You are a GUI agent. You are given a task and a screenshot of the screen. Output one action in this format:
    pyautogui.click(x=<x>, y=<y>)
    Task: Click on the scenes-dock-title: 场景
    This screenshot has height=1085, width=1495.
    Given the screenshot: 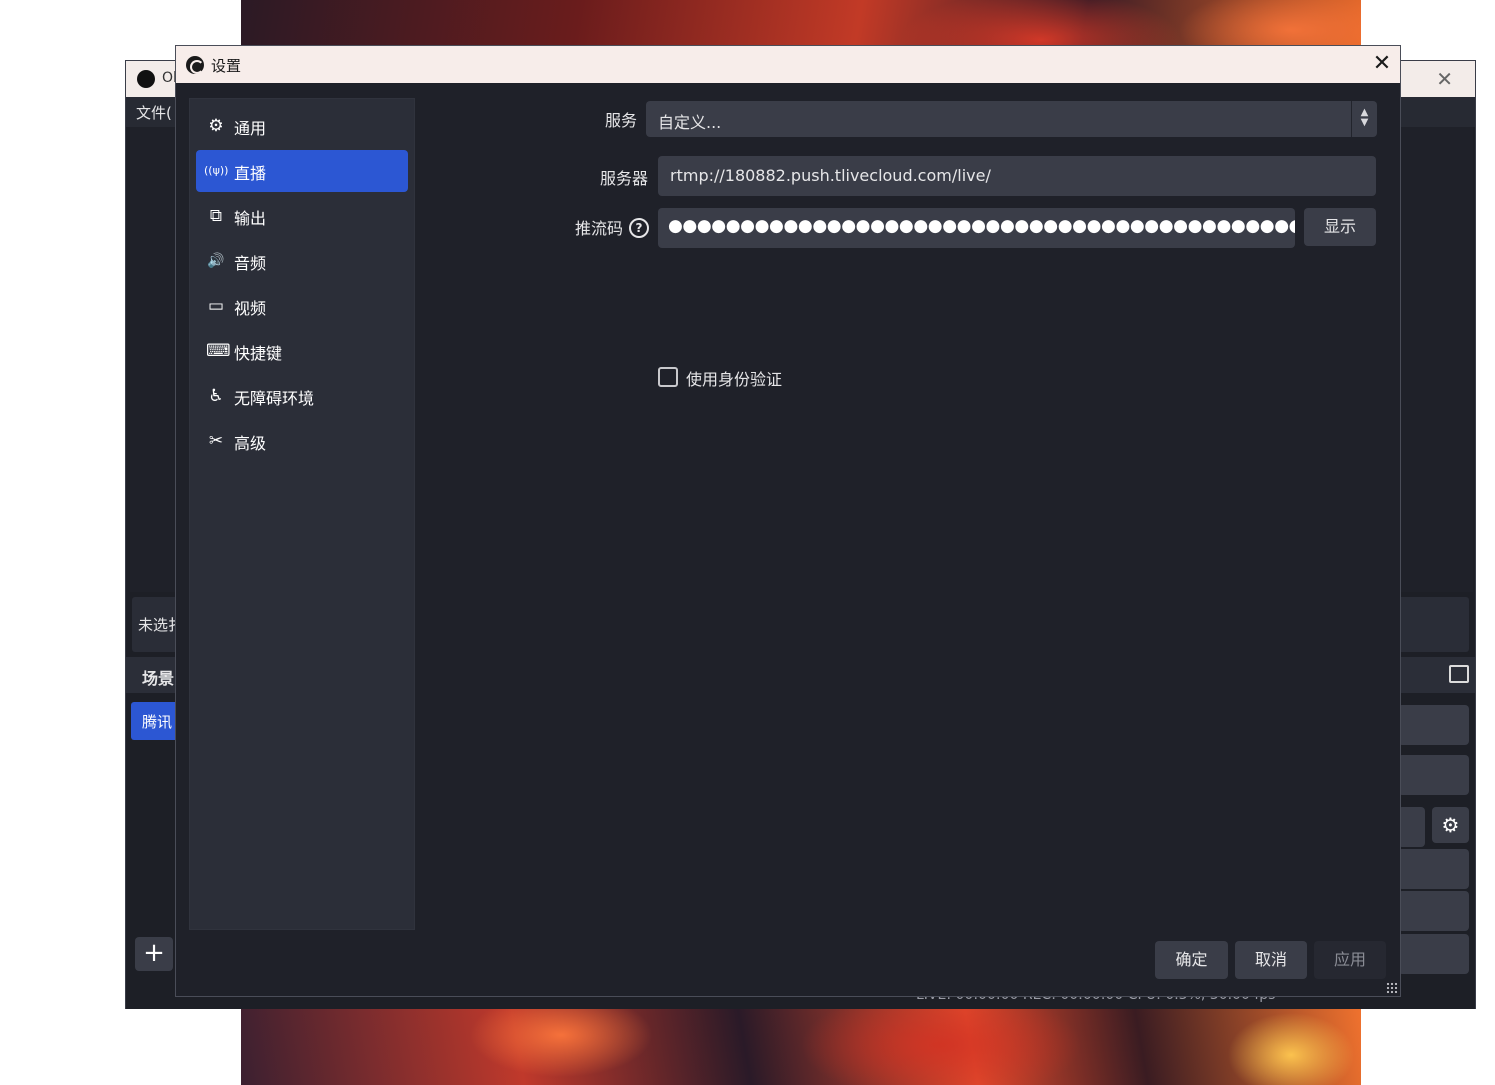 What is the action you would take?
    pyautogui.click(x=158, y=678)
    